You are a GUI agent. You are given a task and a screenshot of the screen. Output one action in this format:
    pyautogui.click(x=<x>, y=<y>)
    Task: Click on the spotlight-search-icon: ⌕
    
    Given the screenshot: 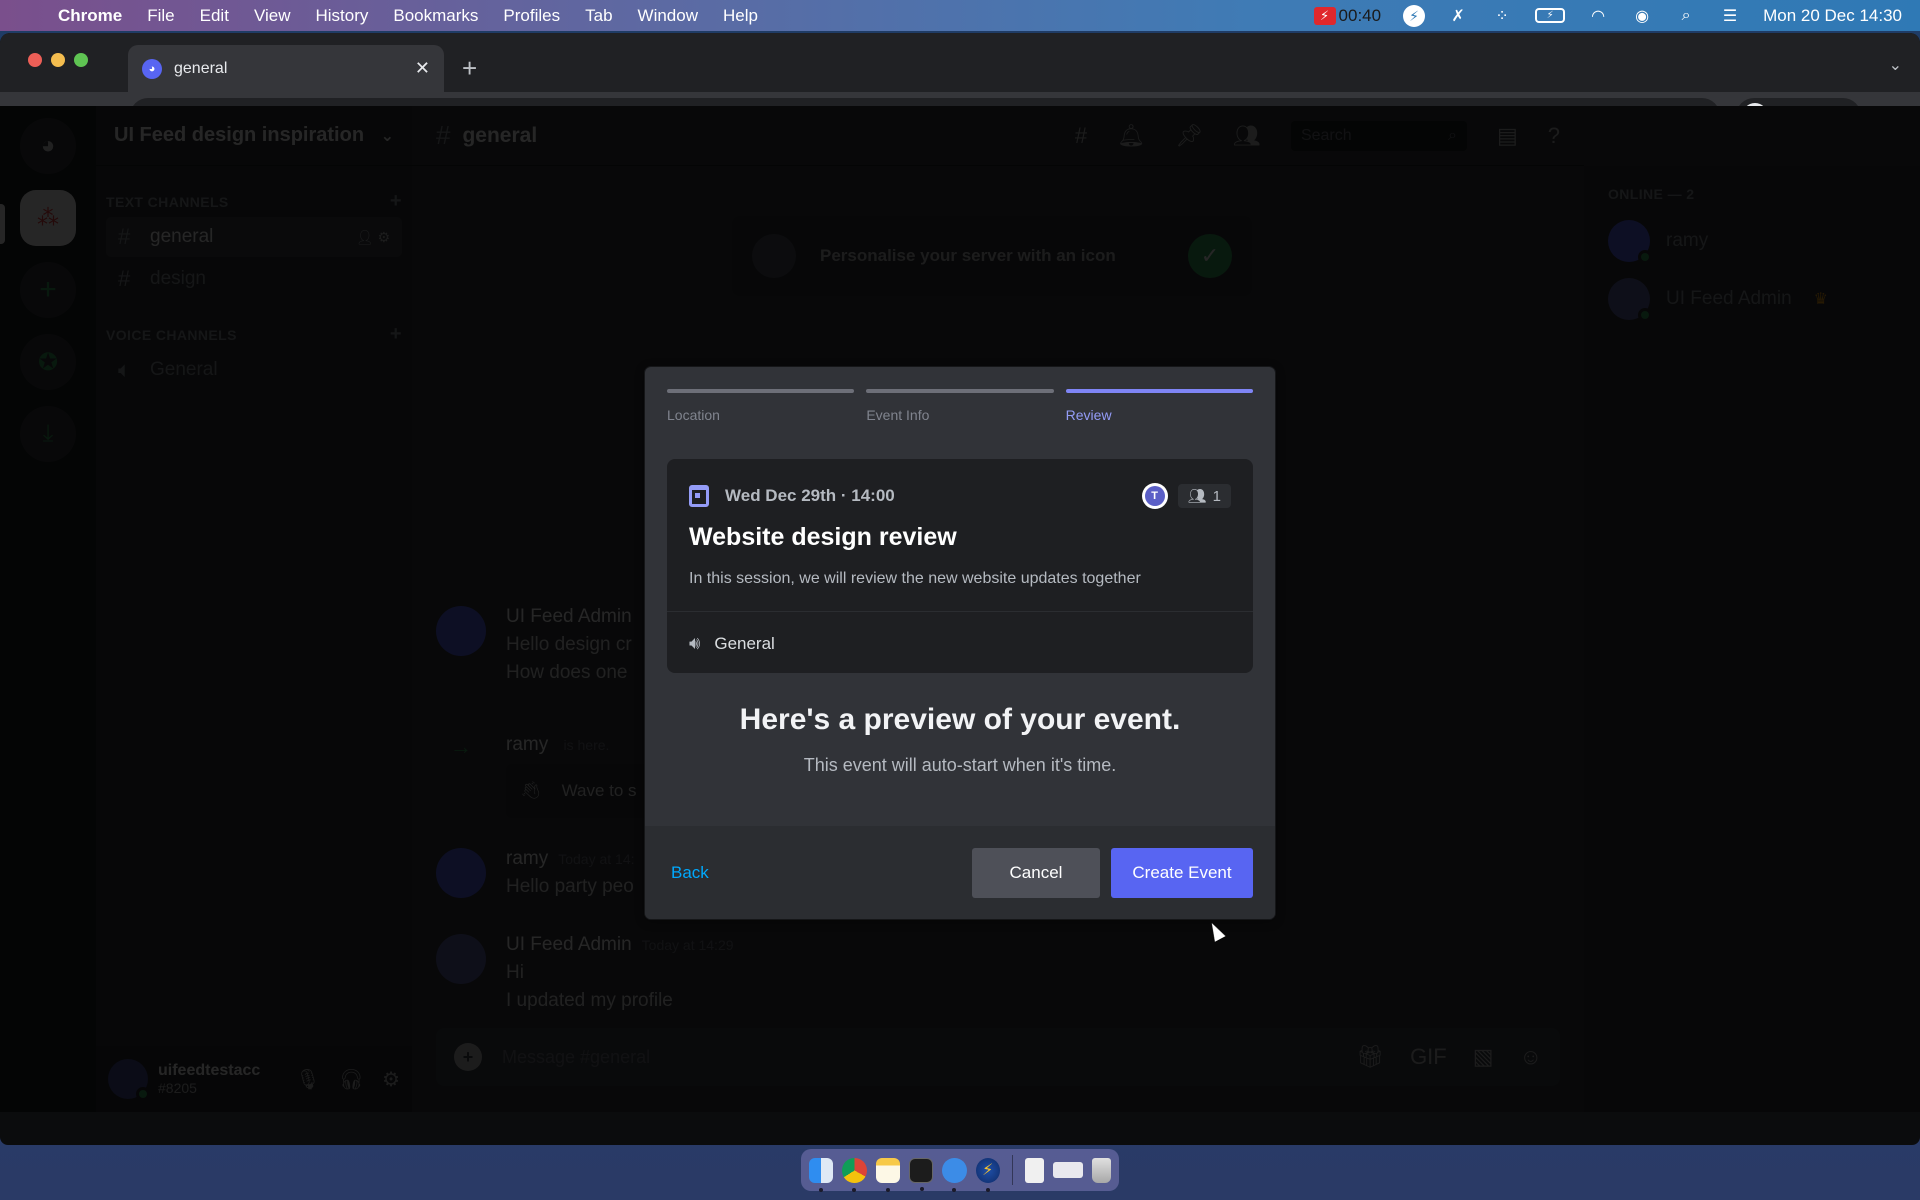 What is the action you would take?
    pyautogui.click(x=1686, y=16)
    